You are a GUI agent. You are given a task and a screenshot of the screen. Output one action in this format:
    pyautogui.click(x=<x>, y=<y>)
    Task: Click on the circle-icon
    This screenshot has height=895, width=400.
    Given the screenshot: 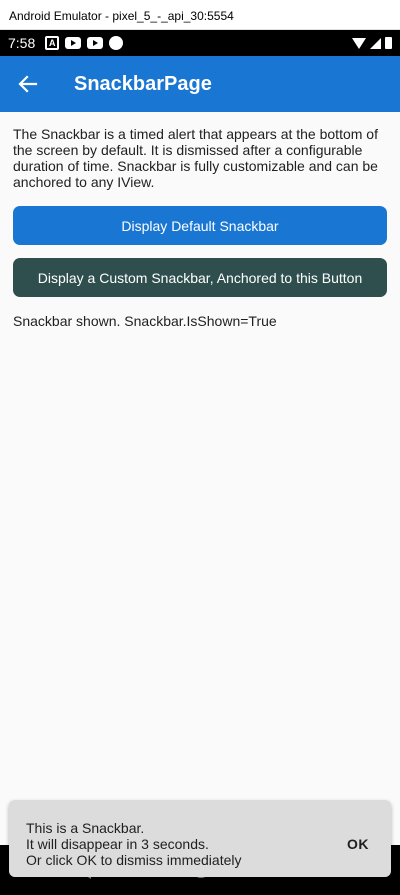 What is the action you would take?
    pyautogui.click(x=116, y=43)
    